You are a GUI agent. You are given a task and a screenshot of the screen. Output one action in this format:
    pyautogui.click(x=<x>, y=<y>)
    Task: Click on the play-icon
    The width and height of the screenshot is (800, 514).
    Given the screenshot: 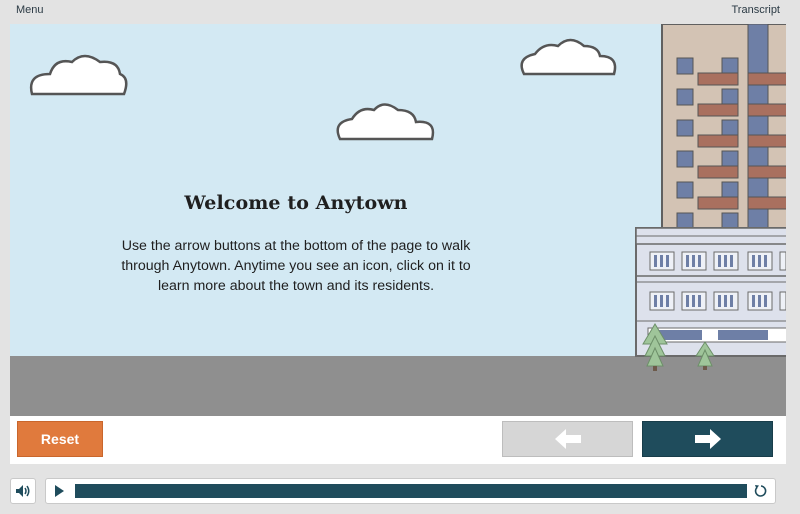 What is the action you would take?
    pyautogui.click(x=59, y=491)
    